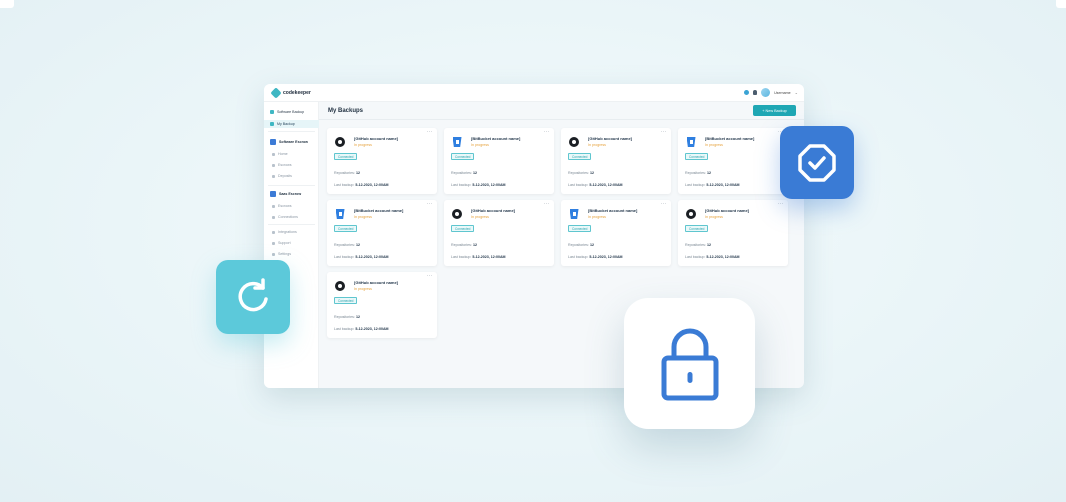  What do you see at coordinates (291, 176) in the screenshot?
I see `sidebar-item-deposits: Deposits` at bounding box center [291, 176].